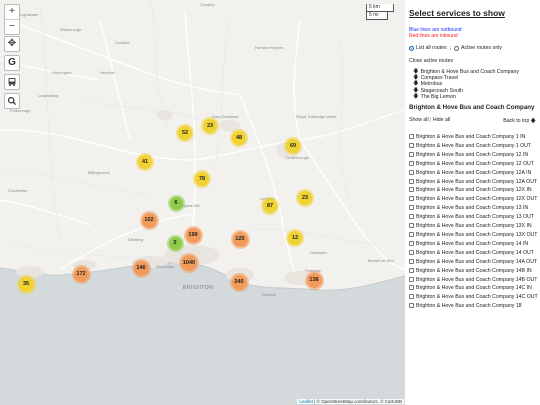 This screenshot has height=405, width=540. What do you see at coordinates (149, 220) in the screenshot?
I see `marker-cluster: 102` at bounding box center [149, 220].